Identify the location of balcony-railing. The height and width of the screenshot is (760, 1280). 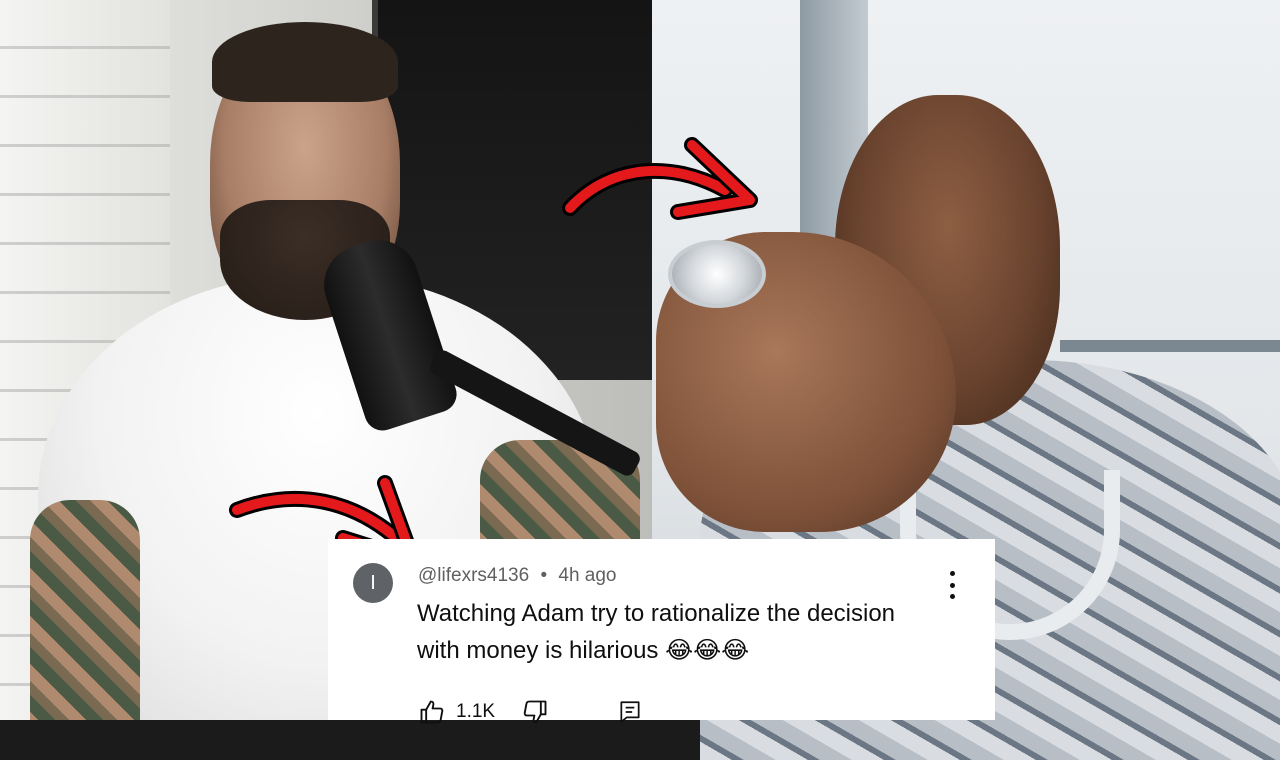
(1170, 346).